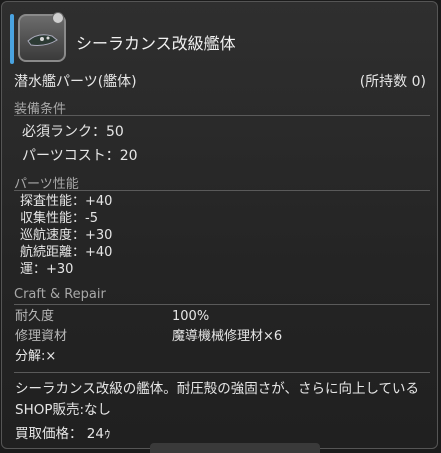 The height and width of the screenshot is (453, 441). Describe the element at coordinates (59, 218) in the screenshot. I see `stat-row: 収集性能：-5` at that location.